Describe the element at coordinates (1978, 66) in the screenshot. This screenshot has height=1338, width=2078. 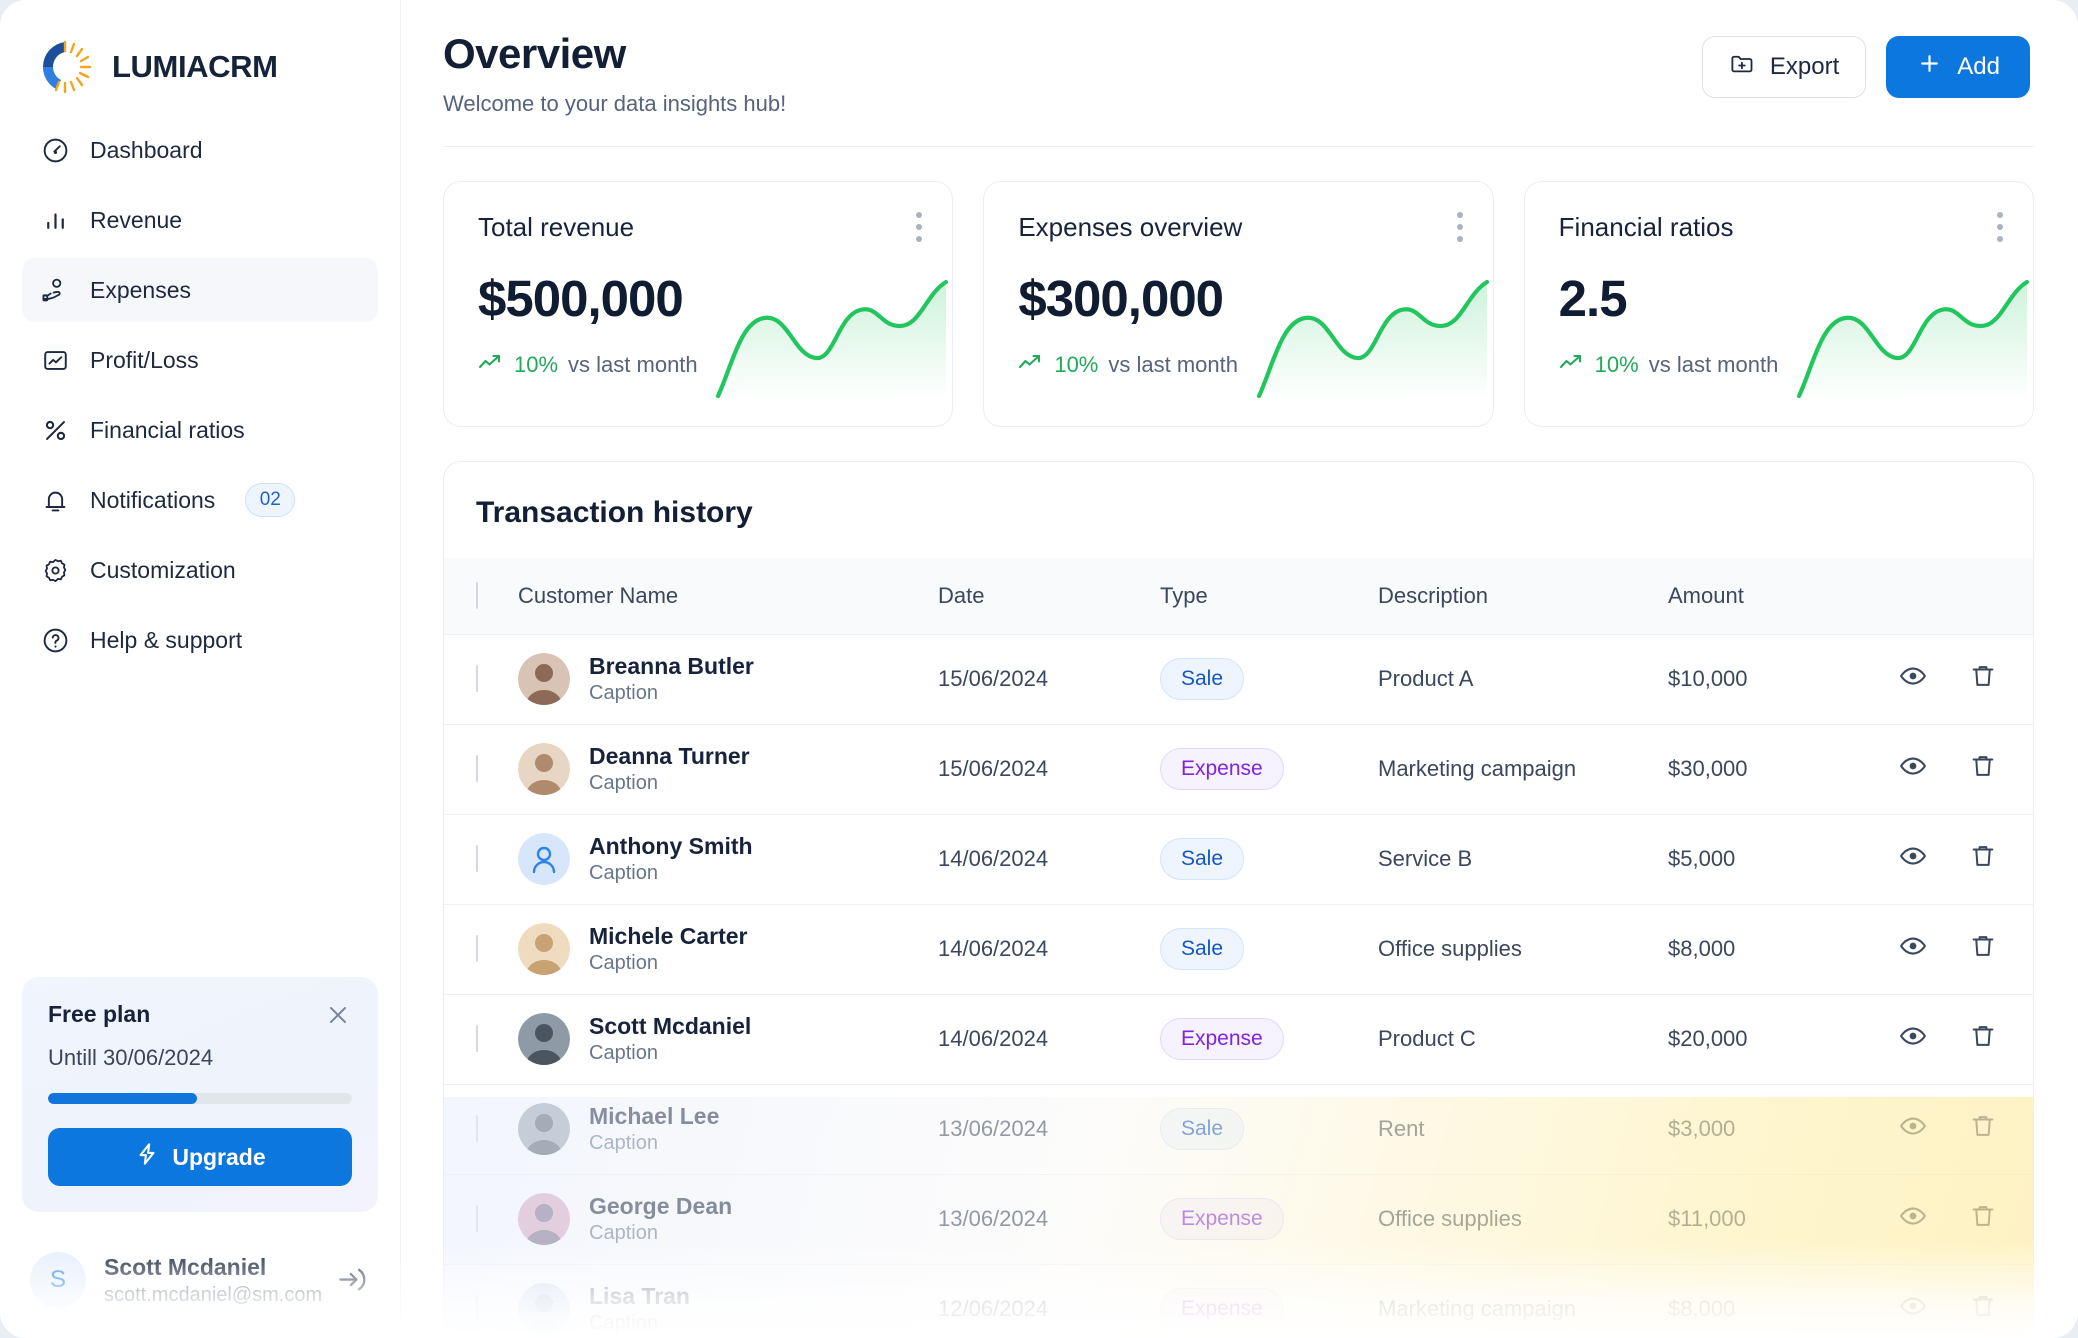
I see `add-label: Add` at that location.